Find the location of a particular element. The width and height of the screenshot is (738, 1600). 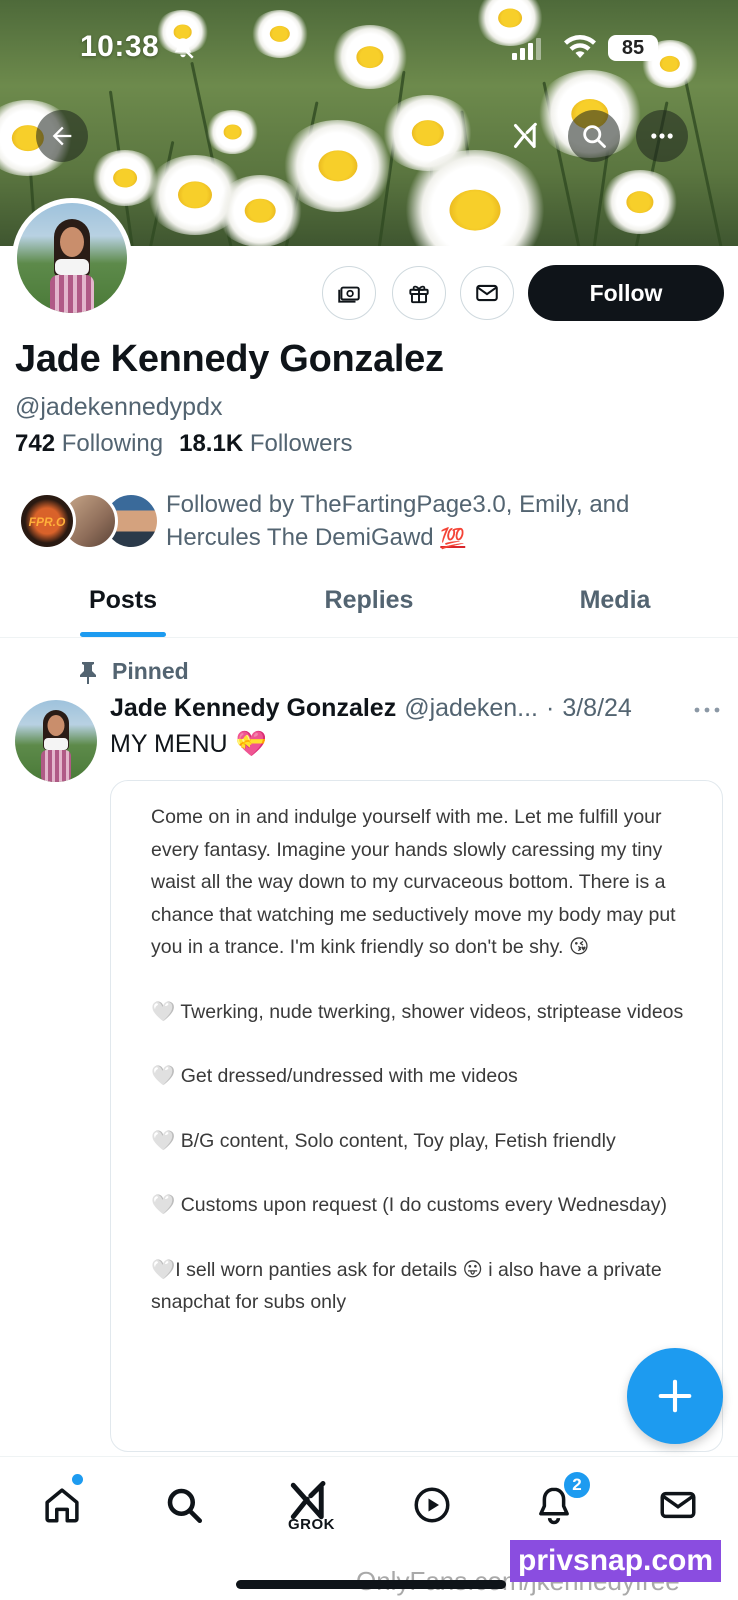

mini-avatar-logo: FPR.O is located at coordinates (47, 522).